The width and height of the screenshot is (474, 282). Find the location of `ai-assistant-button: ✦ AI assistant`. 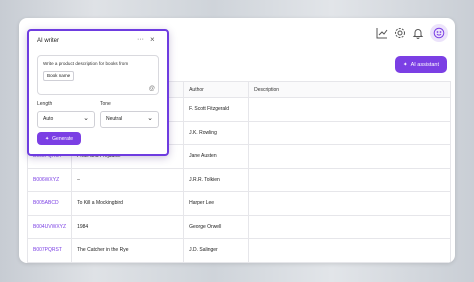

ai-assistant-button: ✦ AI assistant is located at coordinates (421, 64).